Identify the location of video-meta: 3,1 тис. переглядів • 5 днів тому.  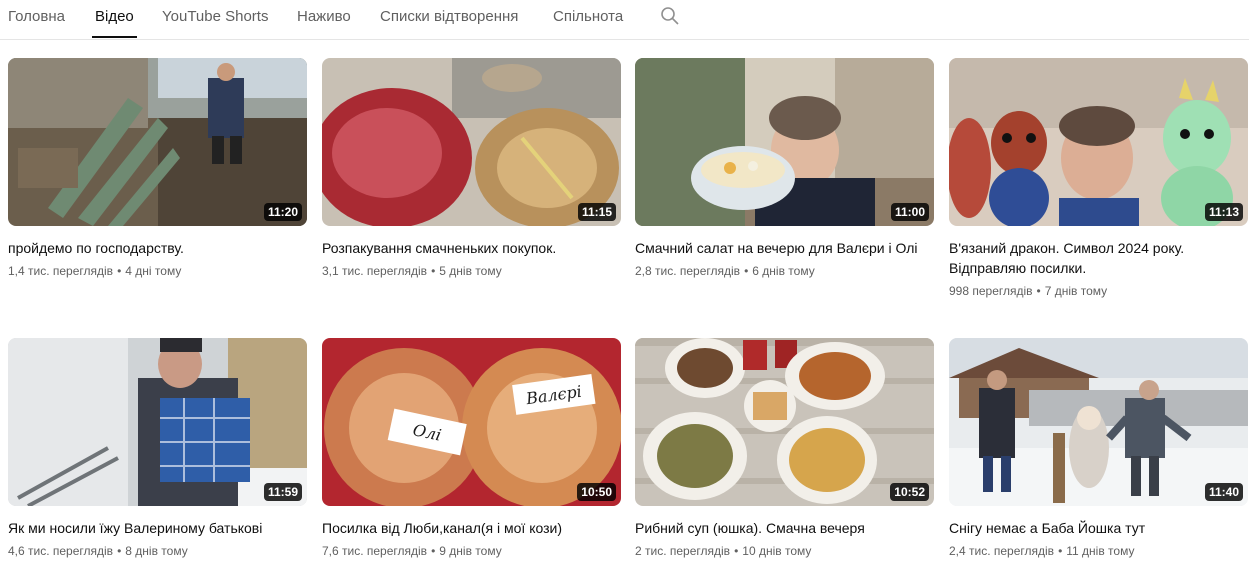
(412, 271).